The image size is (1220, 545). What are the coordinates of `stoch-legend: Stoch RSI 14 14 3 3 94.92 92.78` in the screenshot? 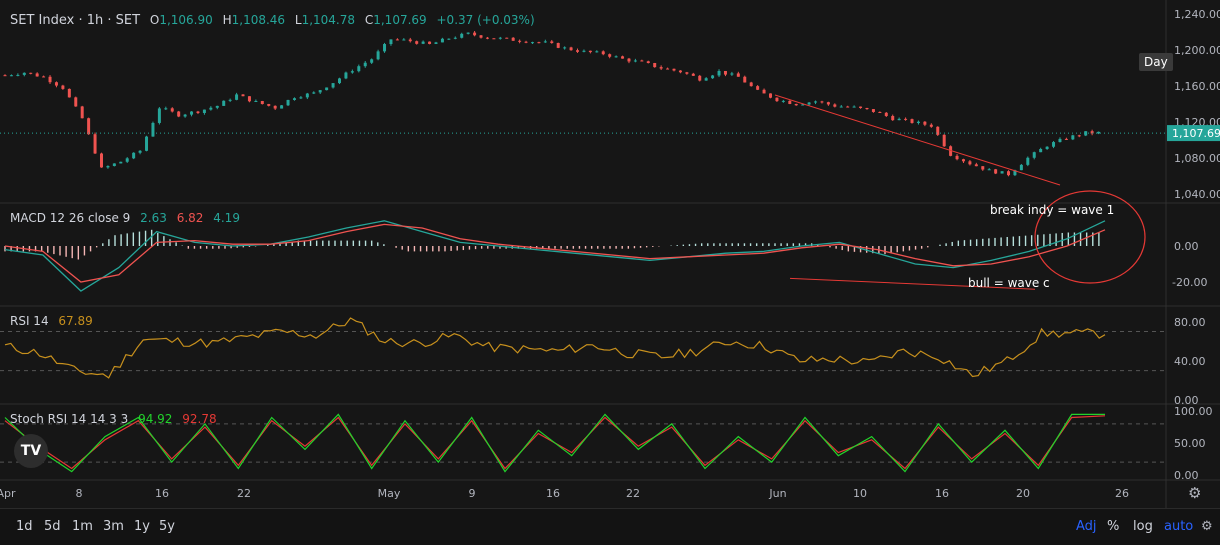 It's located at (116, 419).